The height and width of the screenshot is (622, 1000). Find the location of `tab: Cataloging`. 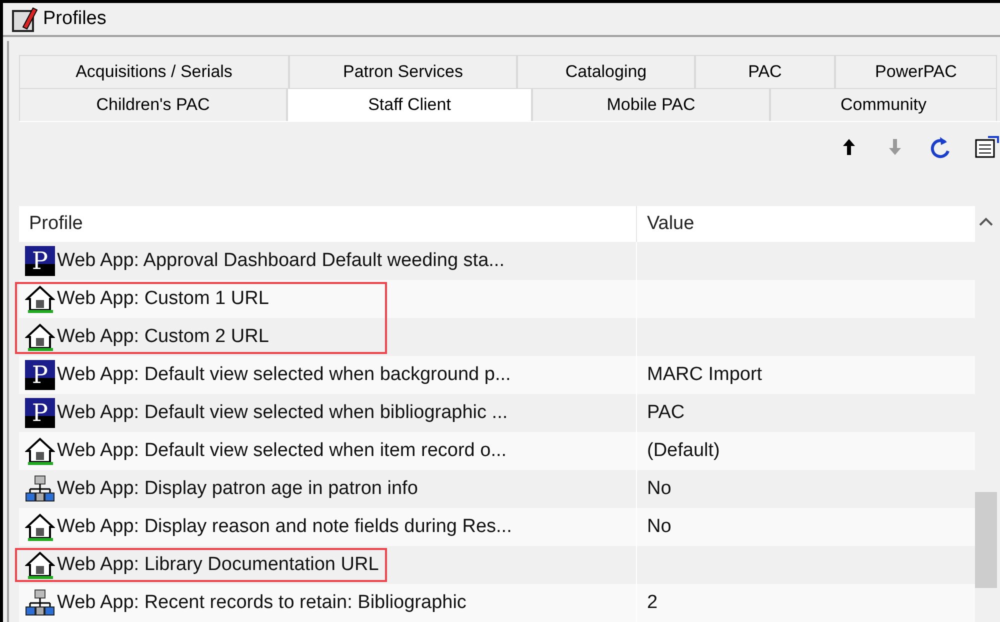

tab: Cataloging is located at coordinates (606, 71).